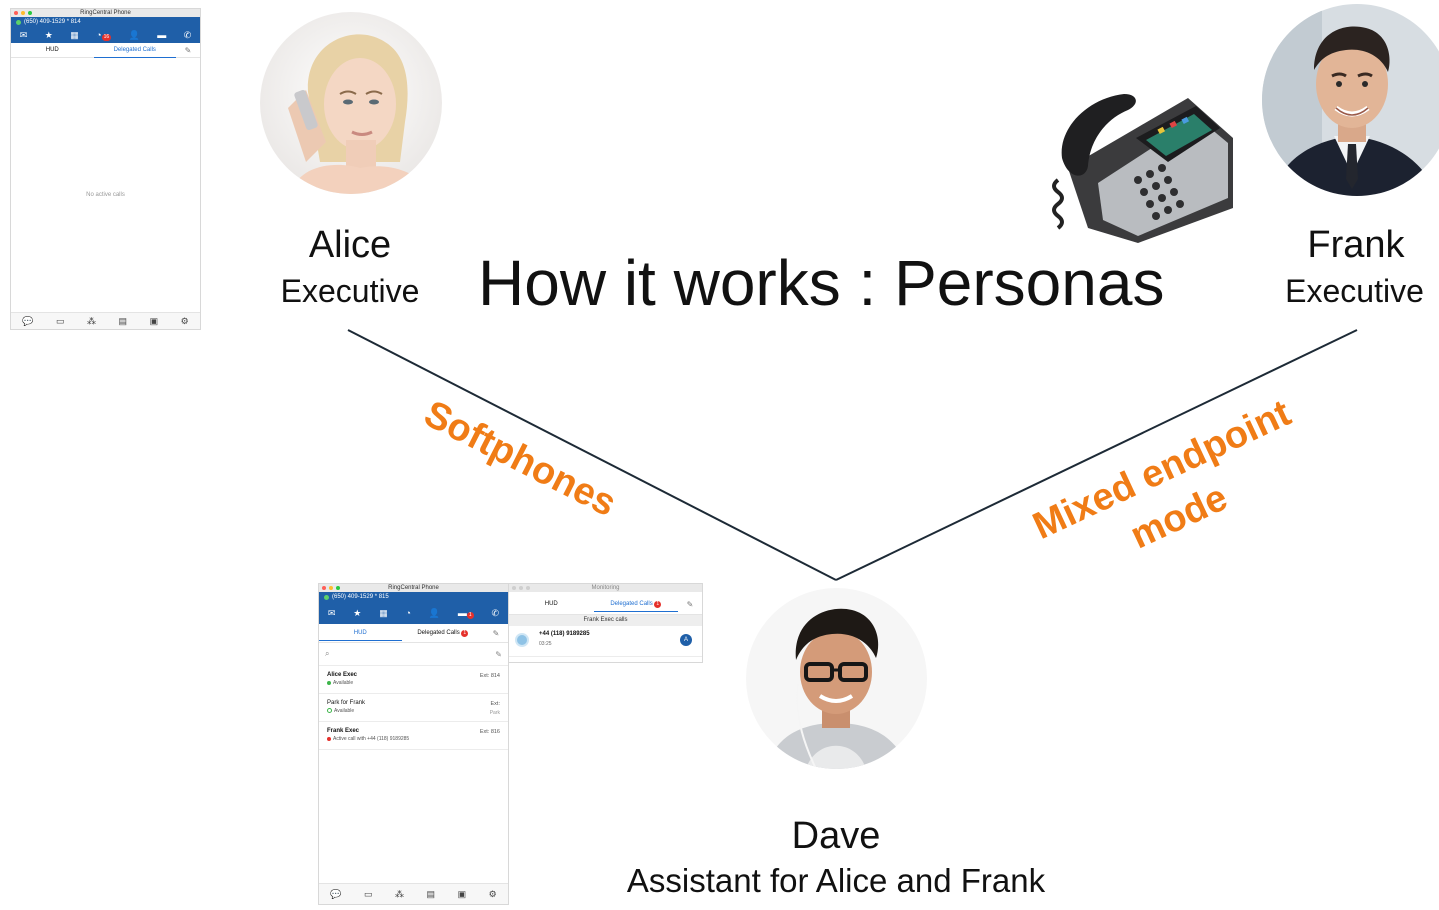 The image size is (1439, 910). I want to click on monitoring-tabs: HUD Delegated Calls 1 ✎, so click(605, 604).